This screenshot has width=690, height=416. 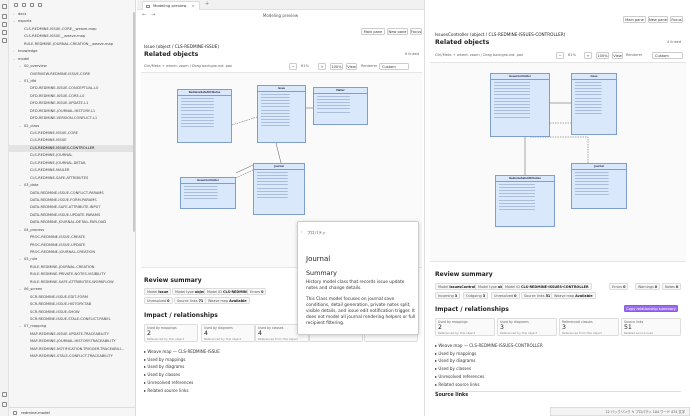 What do you see at coordinates (72, 252) in the screenshot?
I see `tree-item: PROC-REDMINE-JOURNAL-CREATION` at bounding box center [72, 252].